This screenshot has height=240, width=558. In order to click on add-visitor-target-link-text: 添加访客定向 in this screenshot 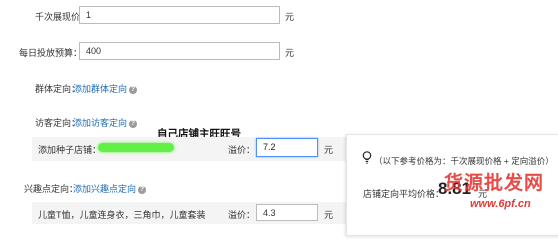, I will do `click(100, 123)`.